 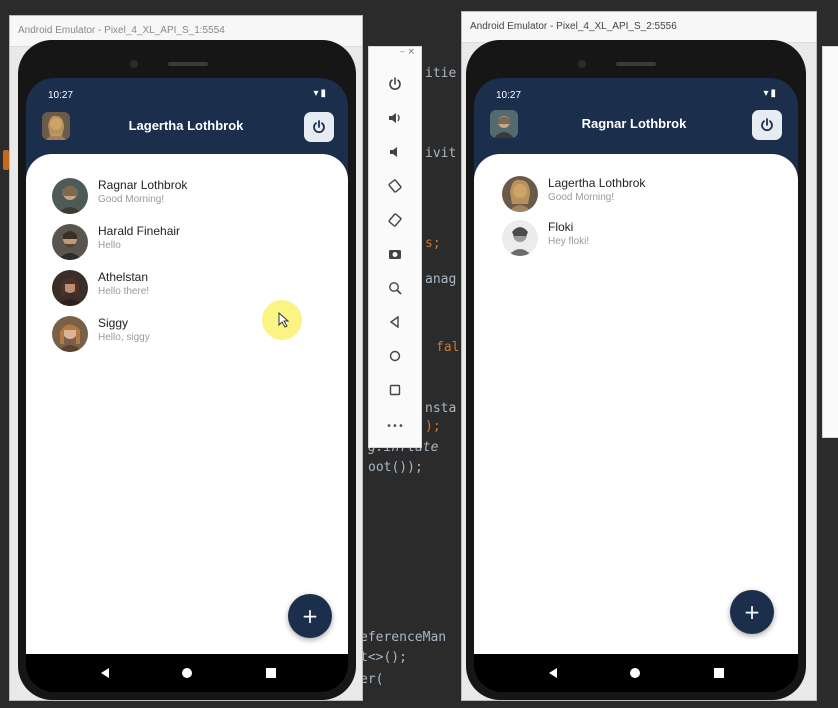 What do you see at coordinates (61, 95) in the screenshot?
I see `left-status-time: 10:27` at bounding box center [61, 95].